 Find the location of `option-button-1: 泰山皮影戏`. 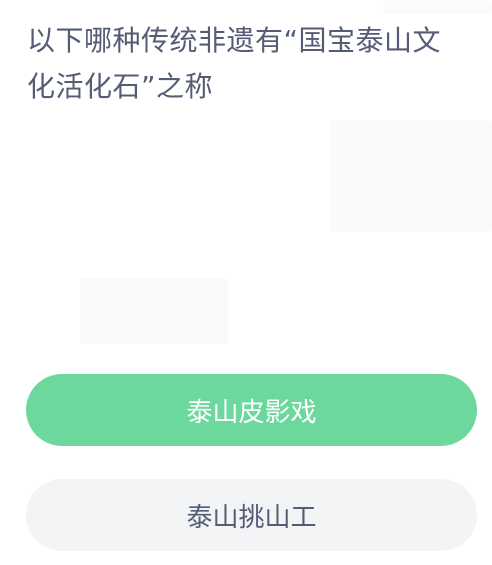

option-button-1: 泰山皮影戏 is located at coordinates (251, 410).